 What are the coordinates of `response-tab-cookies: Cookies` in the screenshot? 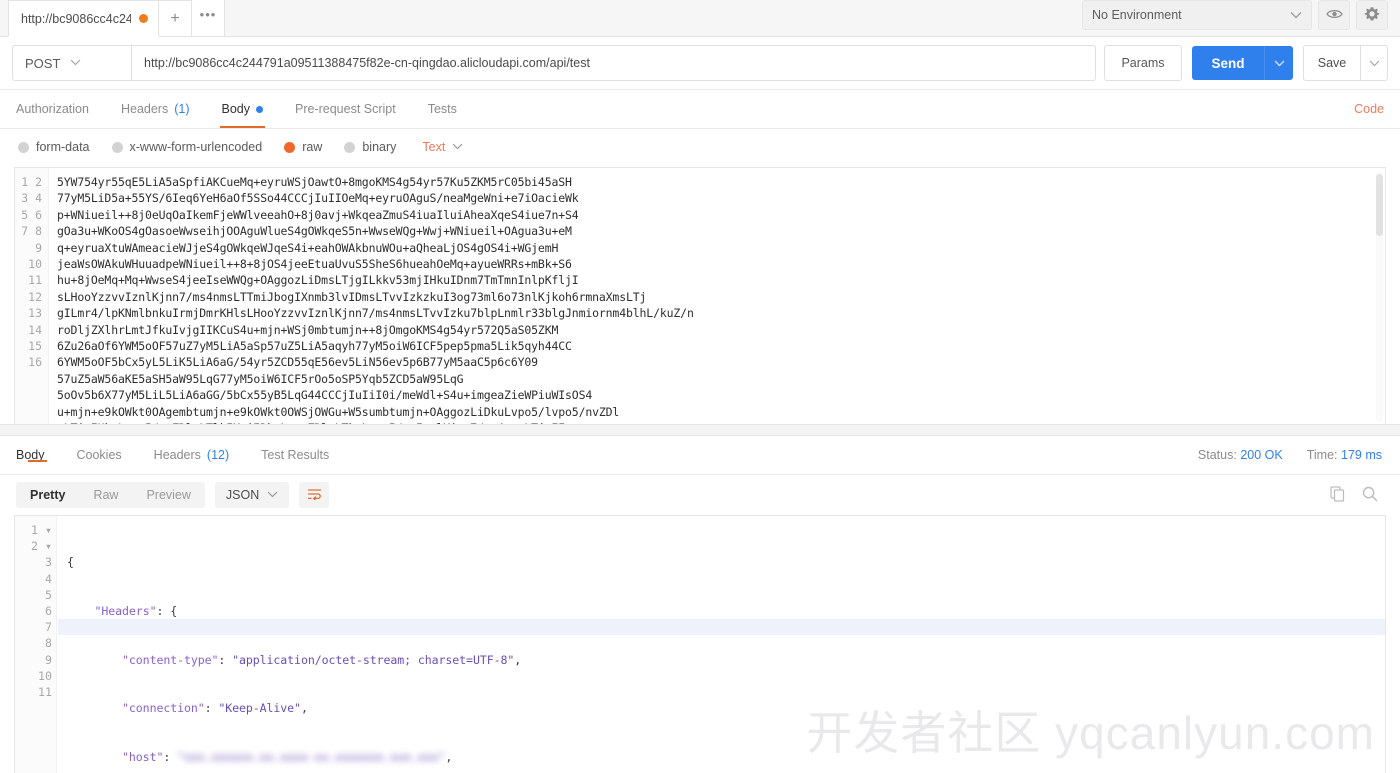 It's located at (99, 455).